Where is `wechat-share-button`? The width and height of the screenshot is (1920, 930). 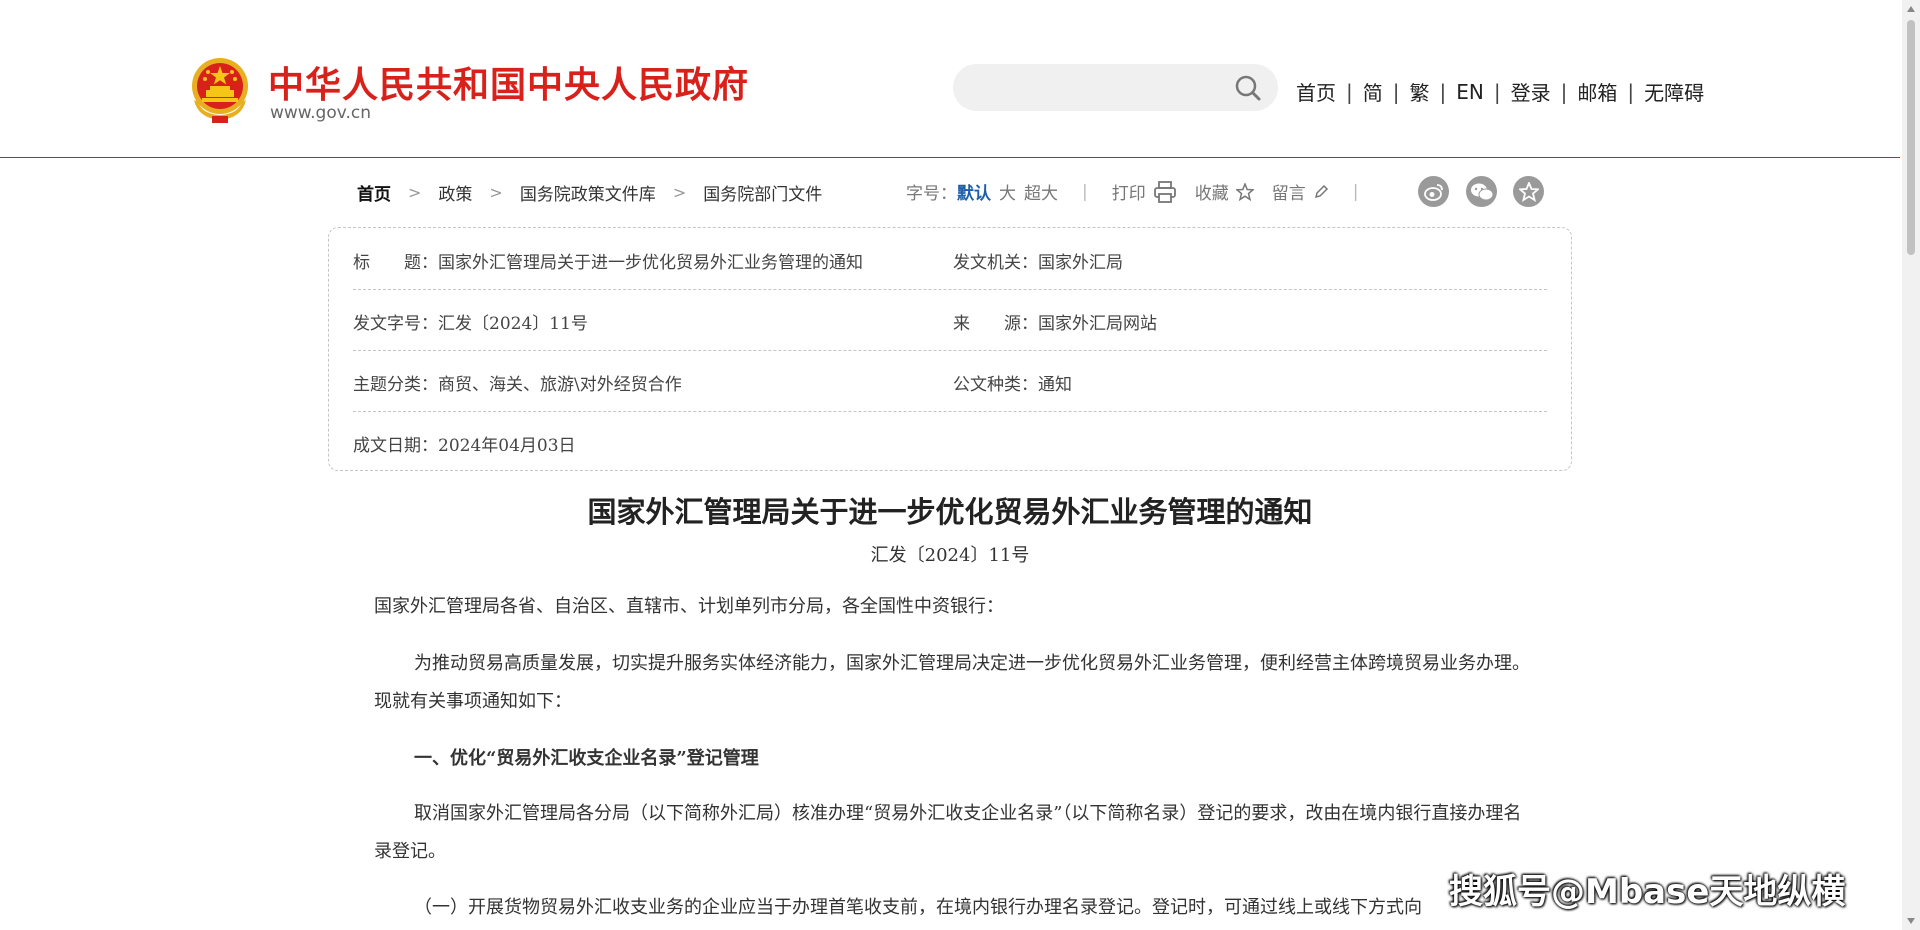 wechat-share-button is located at coordinates (1481, 191).